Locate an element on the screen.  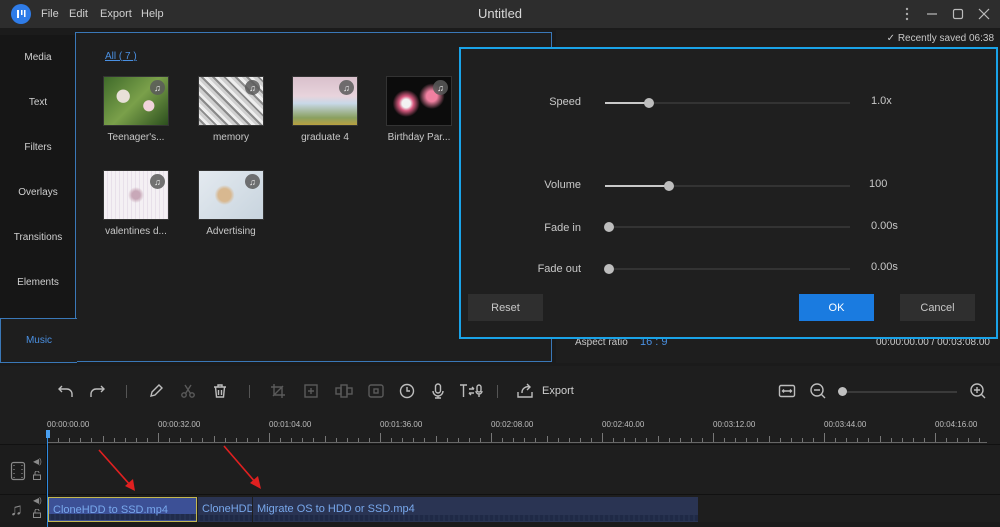
sidebar-tab-text: Text is located at coordinates (38, 102).